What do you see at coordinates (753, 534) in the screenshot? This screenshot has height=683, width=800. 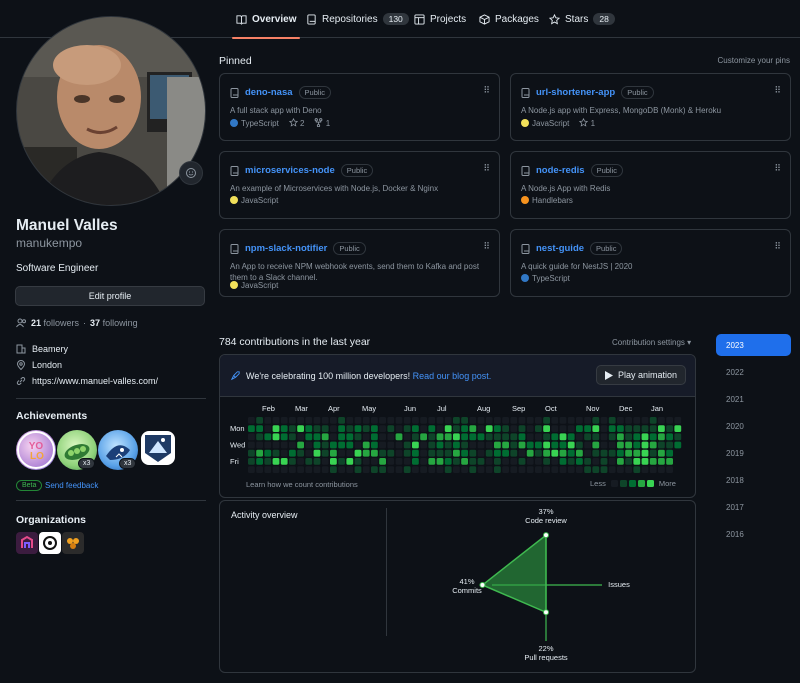 I see `year-button-2016: 2016` at bounding box center [753, 534].